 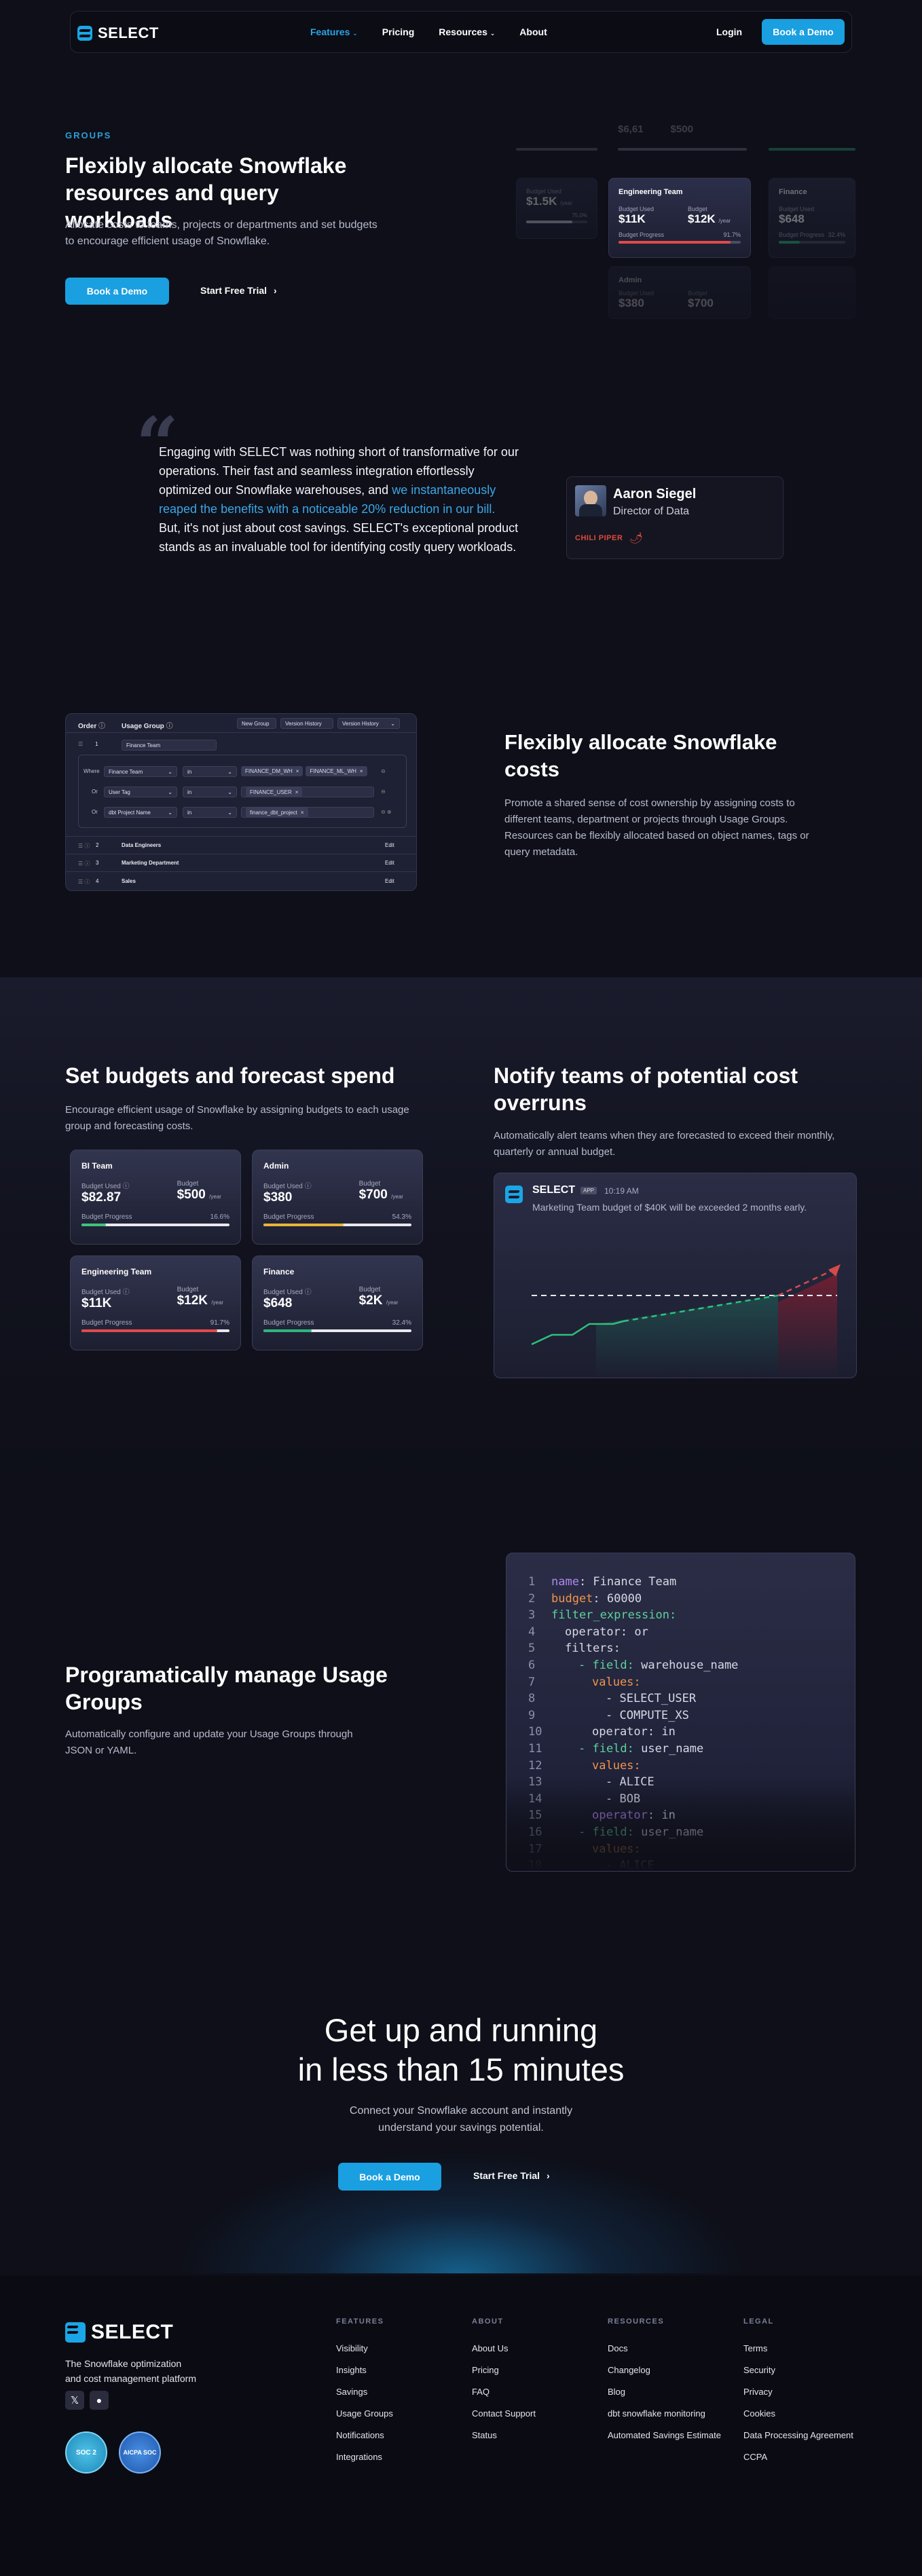 I want to click on hero-card-admin: Admin Budget Used $380 Budget $700, so click(x=679, y=292).